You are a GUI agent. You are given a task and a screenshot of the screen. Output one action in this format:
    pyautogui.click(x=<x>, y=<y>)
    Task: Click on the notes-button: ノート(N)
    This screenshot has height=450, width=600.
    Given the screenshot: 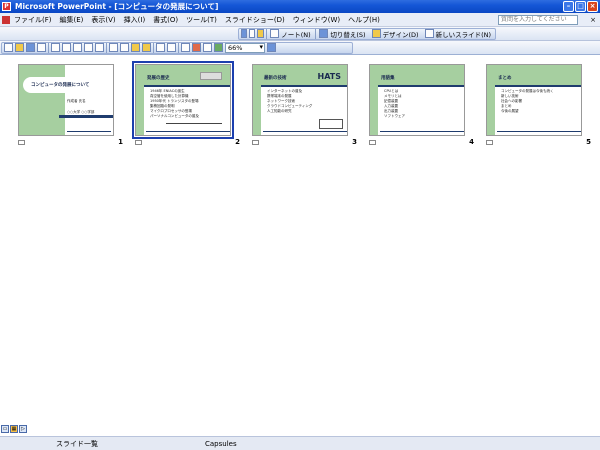 What is the action you would take?
    pyautogui.click(x=290, y=34)
    